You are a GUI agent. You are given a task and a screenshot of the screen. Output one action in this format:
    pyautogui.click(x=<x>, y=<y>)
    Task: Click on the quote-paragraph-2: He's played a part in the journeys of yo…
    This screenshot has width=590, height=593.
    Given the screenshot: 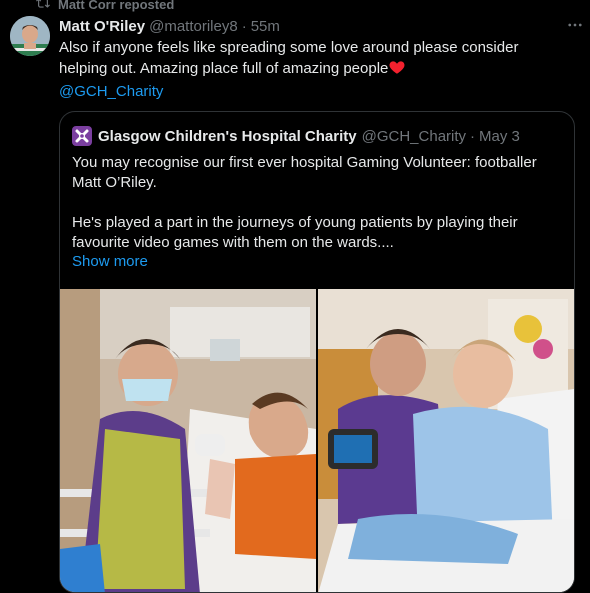 What is the action you would take?
    pyautogui.click(x=295, y=232)
    